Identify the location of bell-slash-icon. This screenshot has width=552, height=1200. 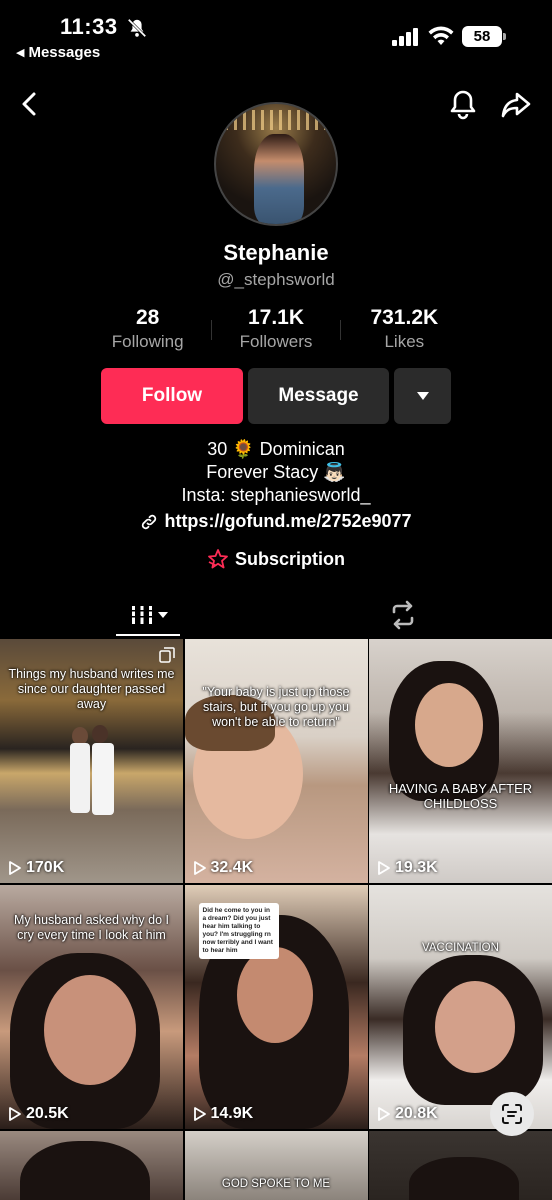
(137, 28).